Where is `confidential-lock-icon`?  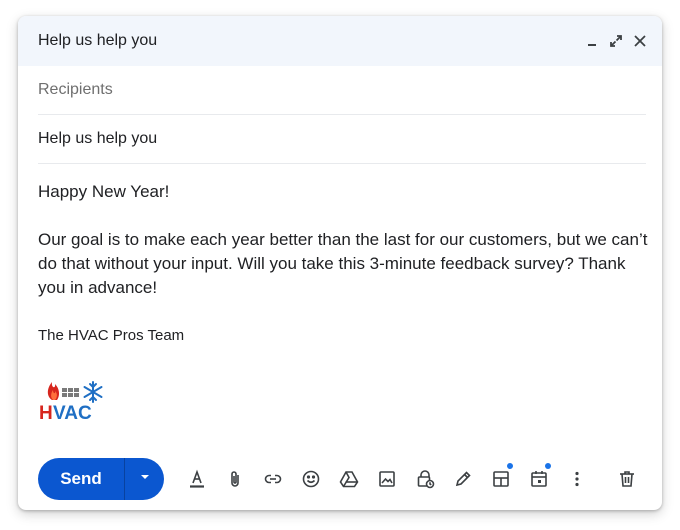 confidential-lock-icon is located at coordinates (425, 479).